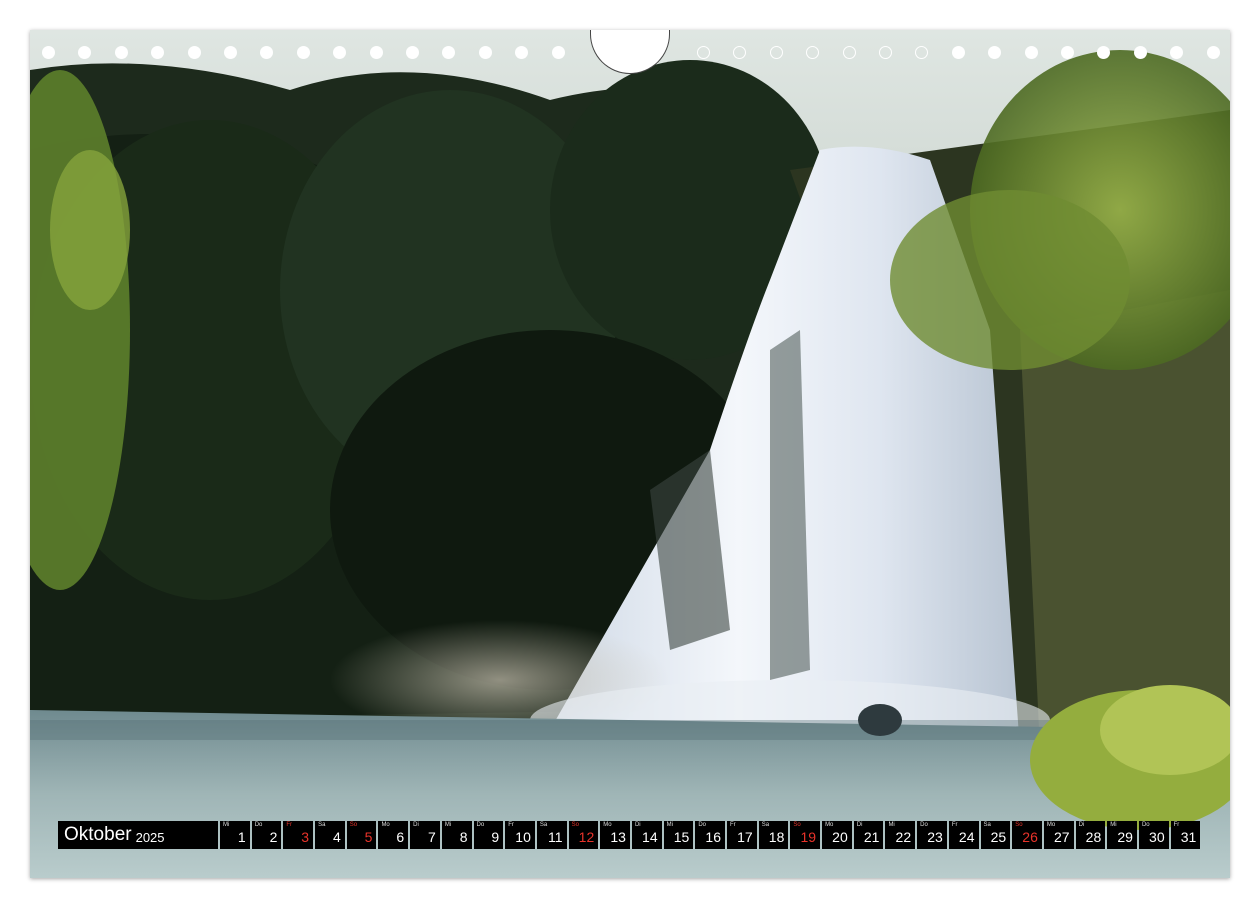 This screenshot has width=1260, height=908. I want to click on day-number: 2, so click(273, 837).